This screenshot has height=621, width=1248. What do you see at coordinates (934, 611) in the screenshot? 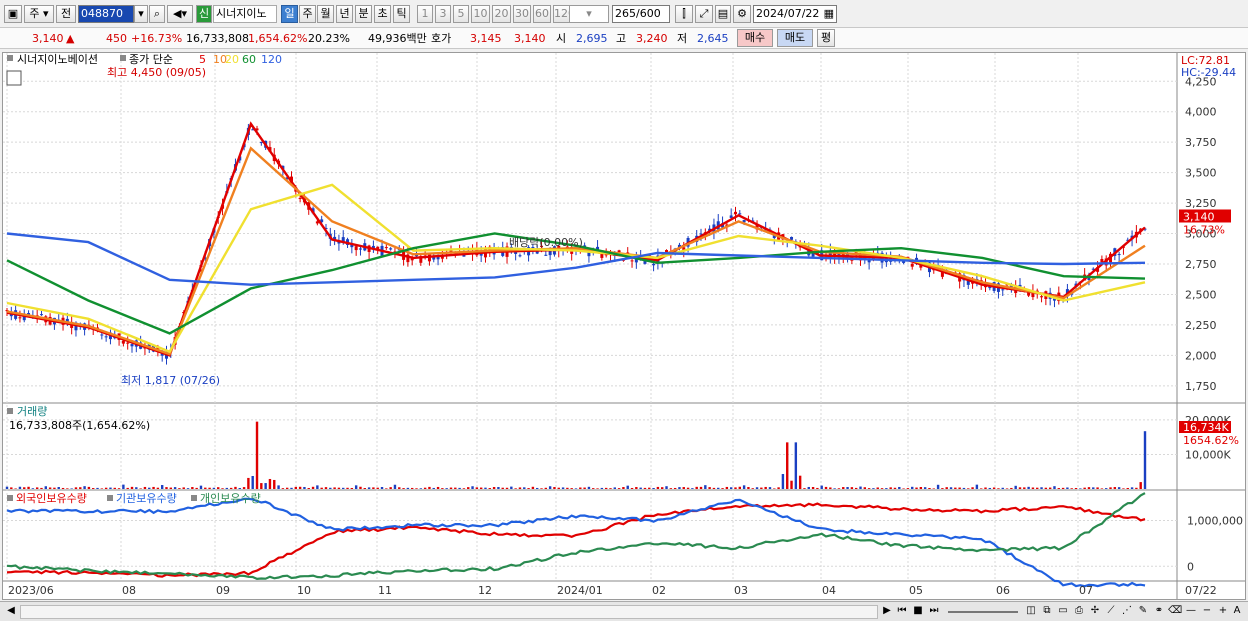
I see `go-last-icon: ⏭` at bounding box center [934, 611].